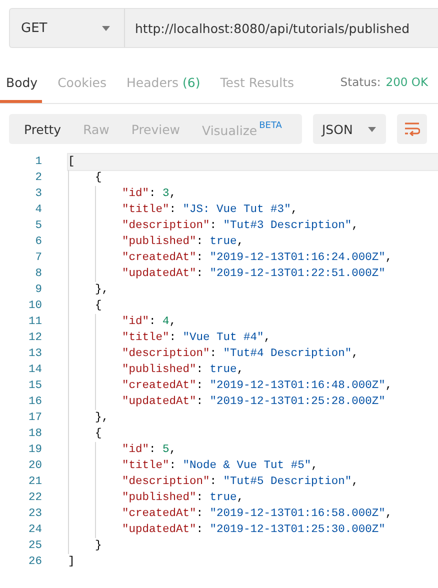  What do you see at coordinates (34, 530) in the screenshot?
I see `line-number: 24` at bounding box center [34, 530].